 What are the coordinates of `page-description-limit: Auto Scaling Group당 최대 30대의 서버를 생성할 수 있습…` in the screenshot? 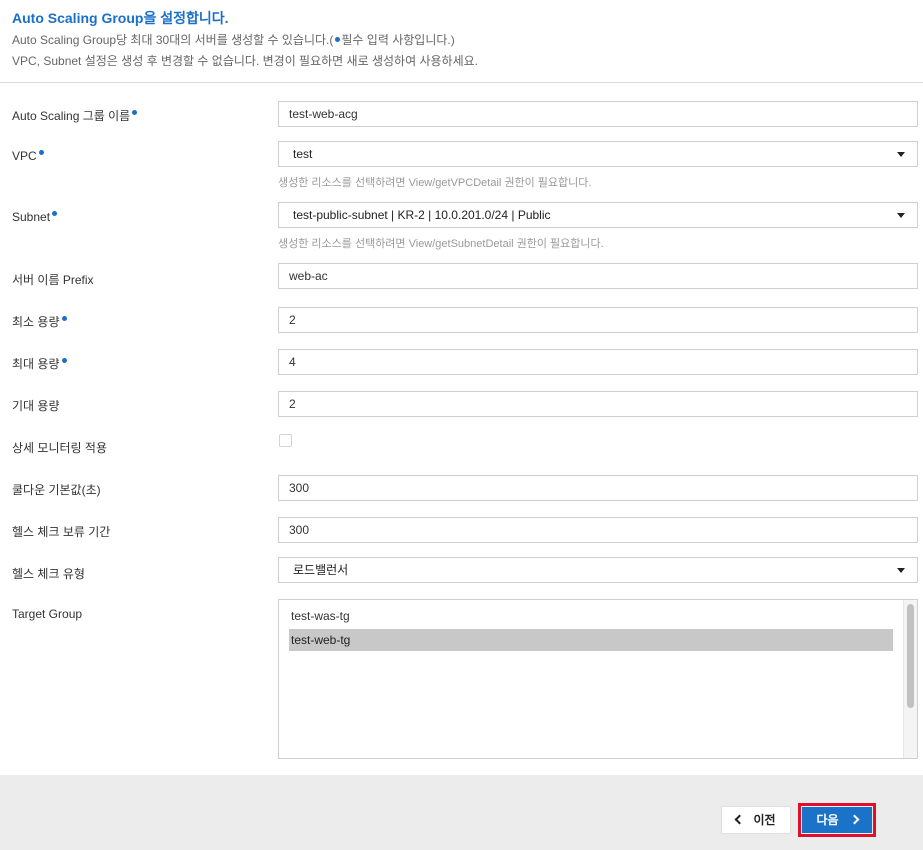 It's located at (233, 40).